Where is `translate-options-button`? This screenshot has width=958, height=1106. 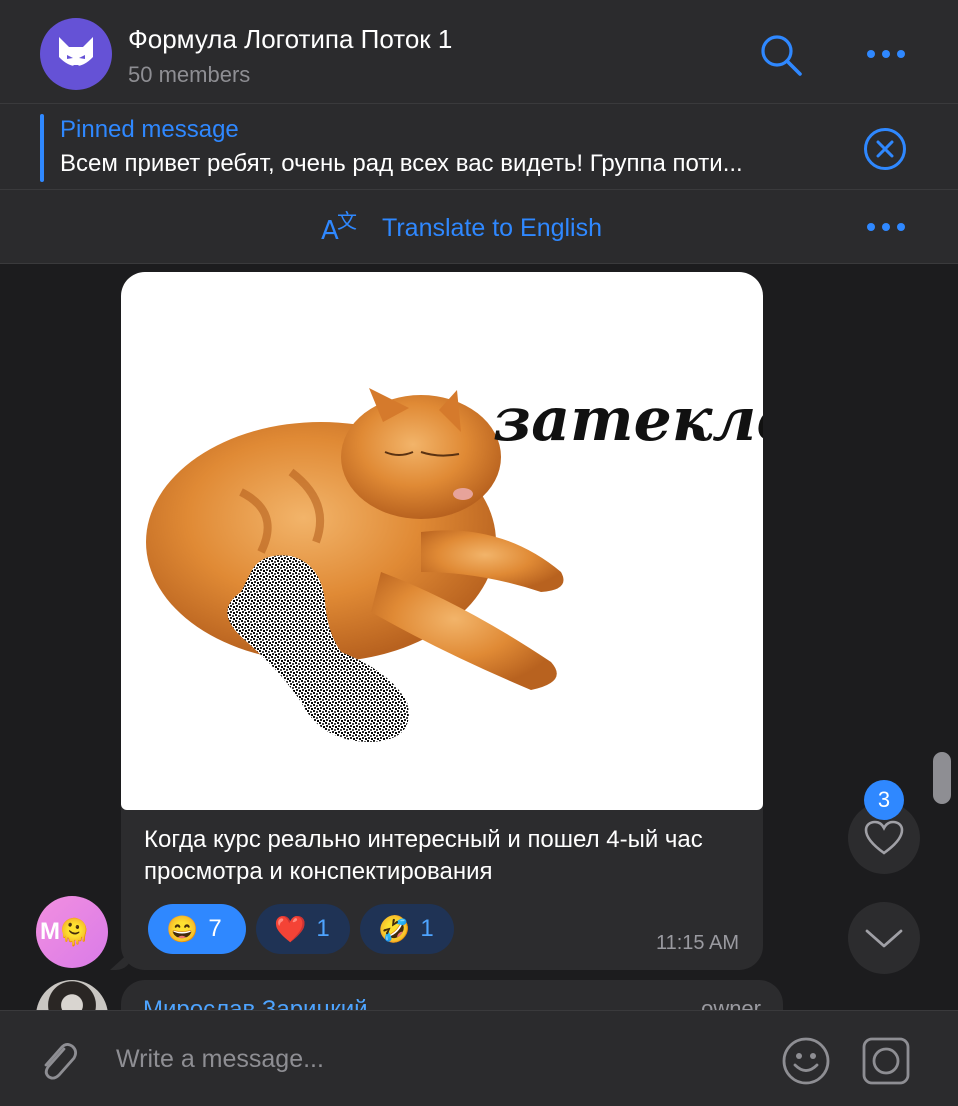 translate-options-button is located at coordinates (886, 227).